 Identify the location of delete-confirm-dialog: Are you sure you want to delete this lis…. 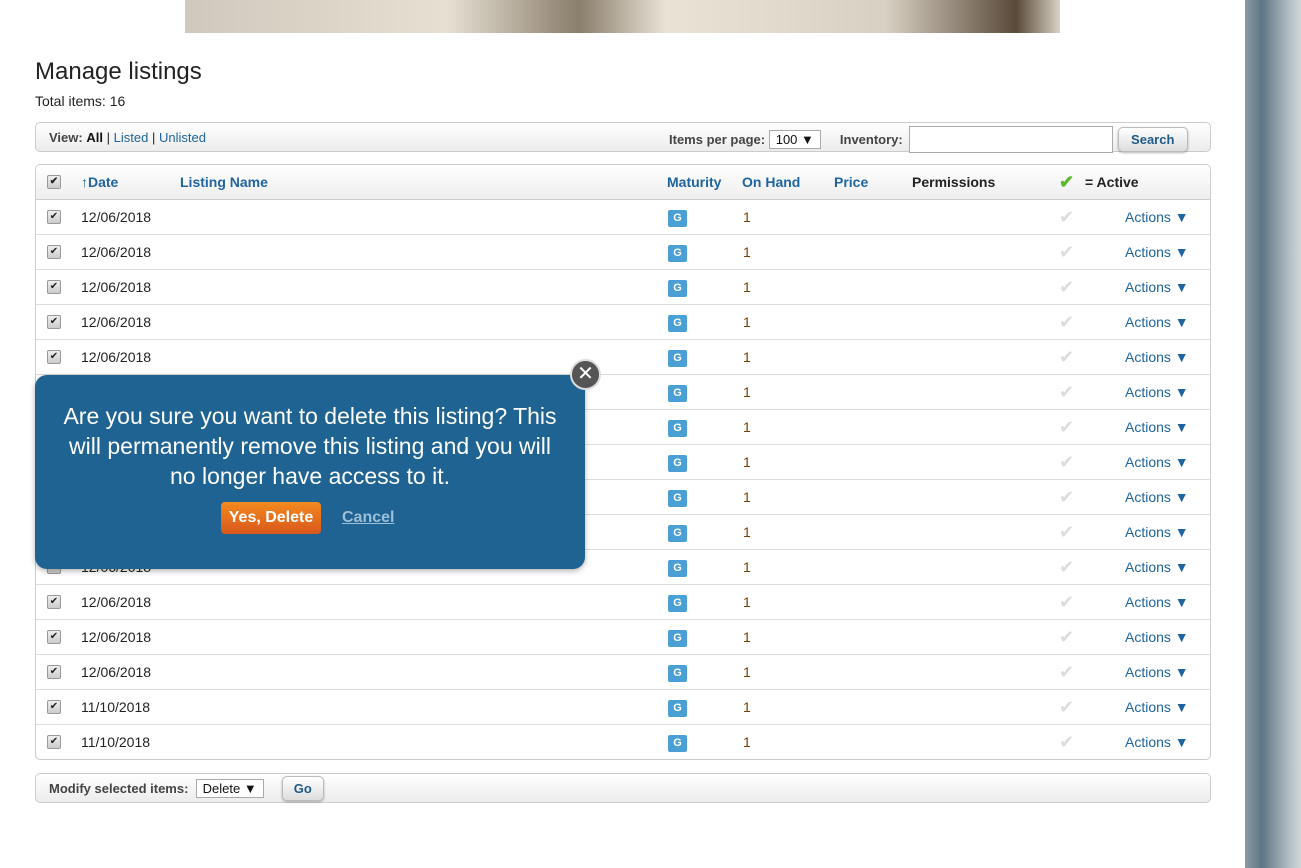
(310, 472).